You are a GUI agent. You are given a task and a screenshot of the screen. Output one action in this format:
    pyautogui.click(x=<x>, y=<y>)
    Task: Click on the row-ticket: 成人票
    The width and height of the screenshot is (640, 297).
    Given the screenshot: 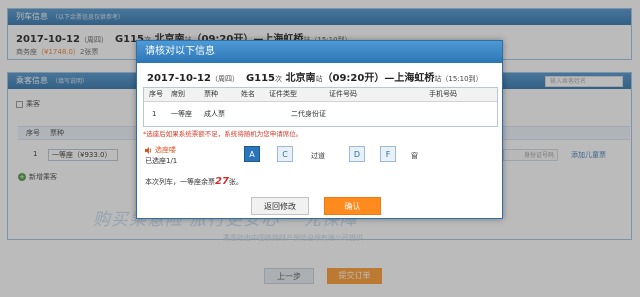 What is the action you would take?
    pyautogui.click(x=214, y=114)
    